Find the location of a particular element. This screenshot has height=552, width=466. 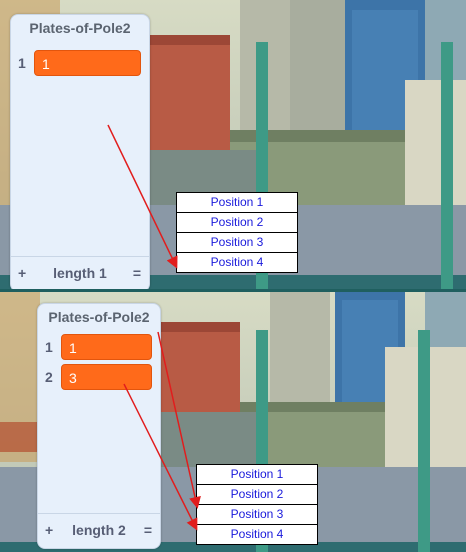

list-length-label: length 2 is located at coordinates (99, 530).